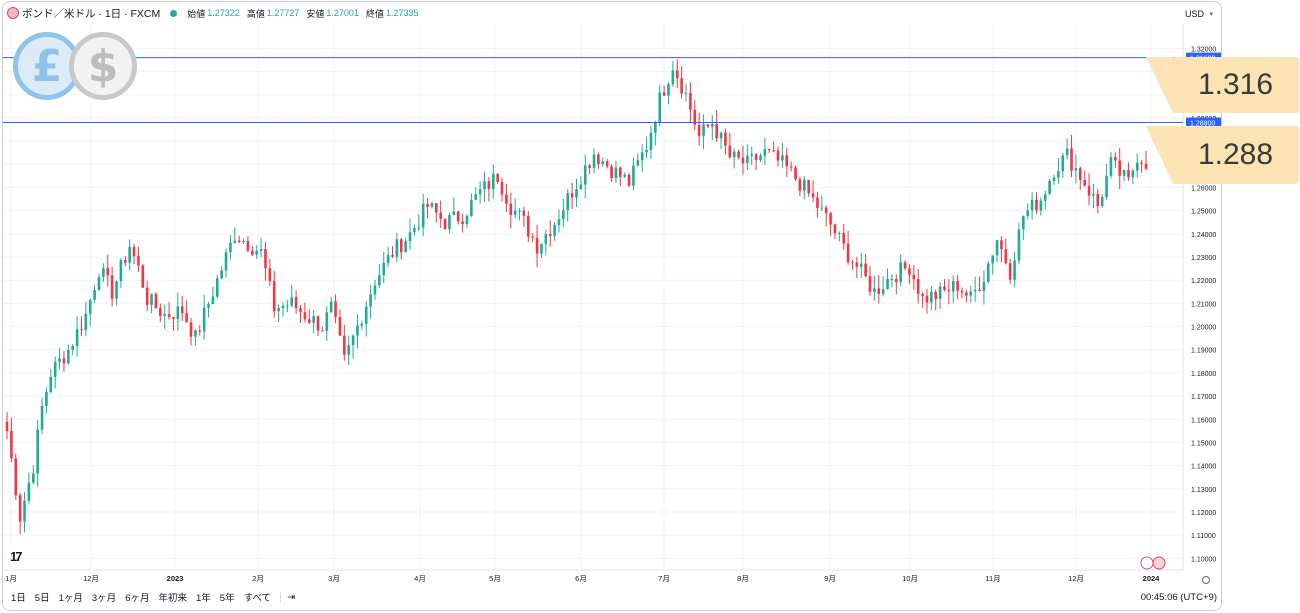  What do you see at coordinates (174, 13) in the screenshot?
I see `market-status-icon` at bounding box center [174, 13].